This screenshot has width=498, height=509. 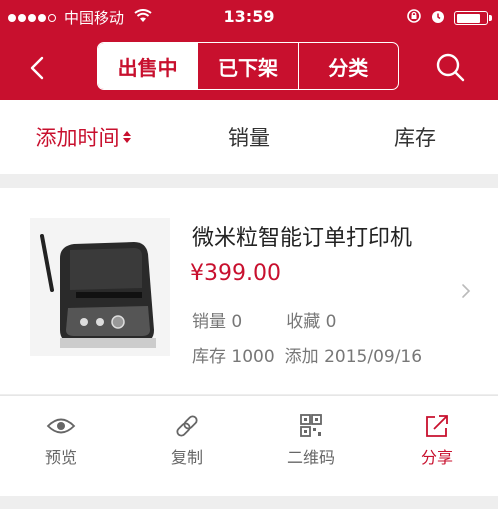 I want to click on preview-label: 预览, so click(x=60, y=457).